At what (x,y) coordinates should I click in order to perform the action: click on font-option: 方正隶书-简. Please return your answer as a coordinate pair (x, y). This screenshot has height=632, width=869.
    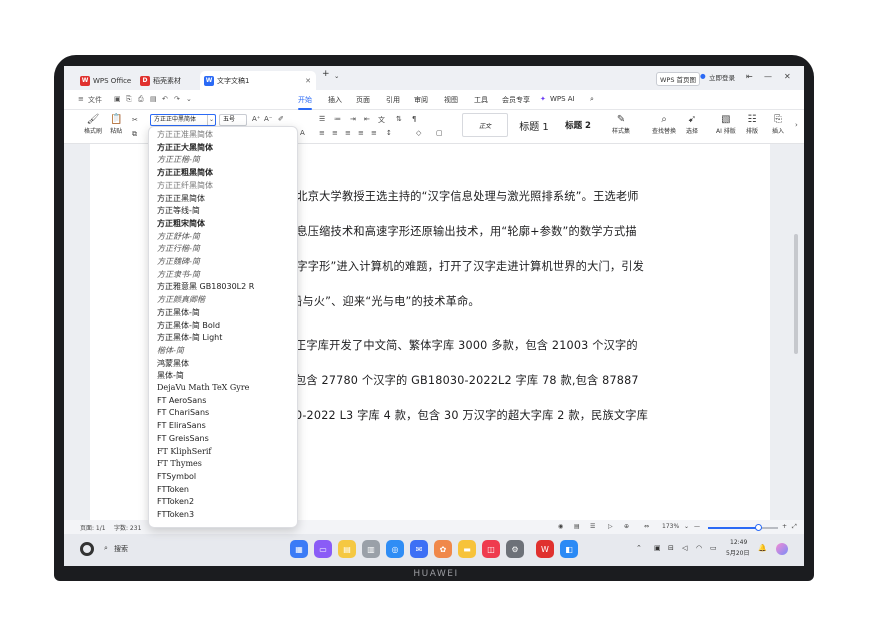
    Looking at the image, I should click on (178, 274).